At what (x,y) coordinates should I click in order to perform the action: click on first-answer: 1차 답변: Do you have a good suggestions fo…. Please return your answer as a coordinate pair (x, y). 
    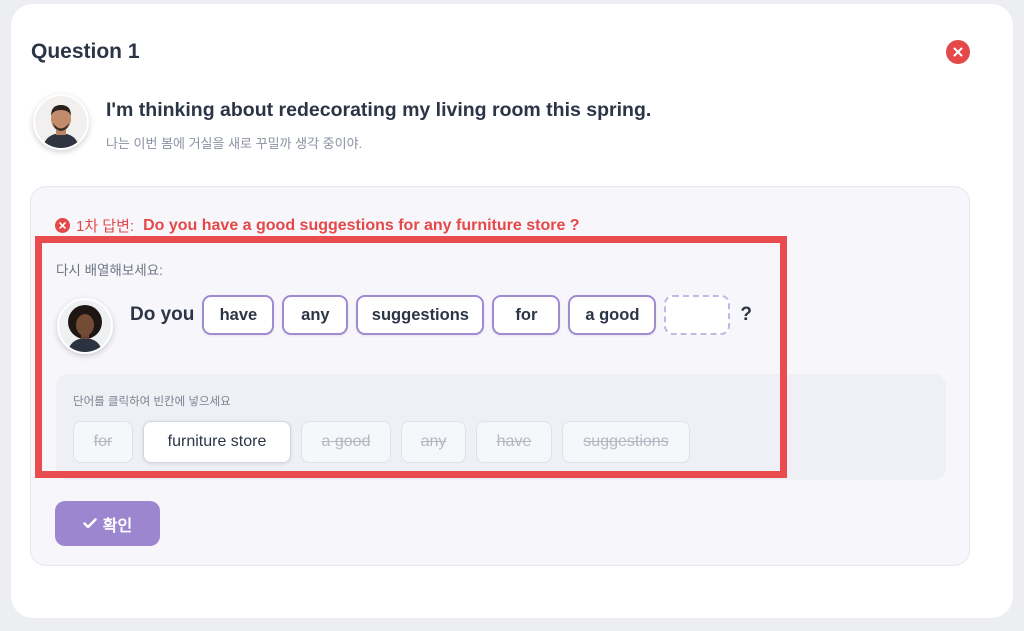
    Looking at the image, I should click on (317, 225).